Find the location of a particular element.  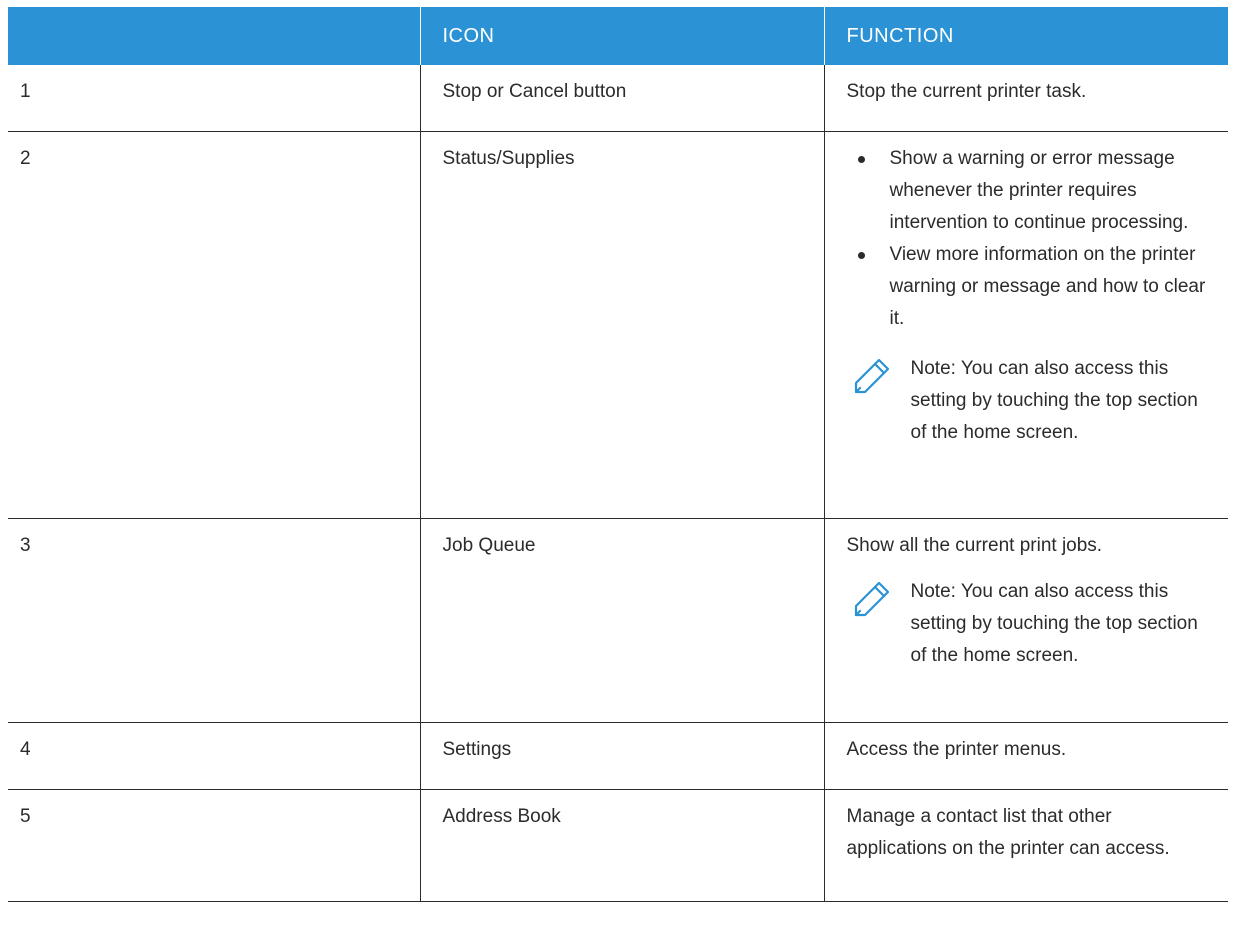

table-header: ICON FUNCTION is located at coordinates (618, 36).